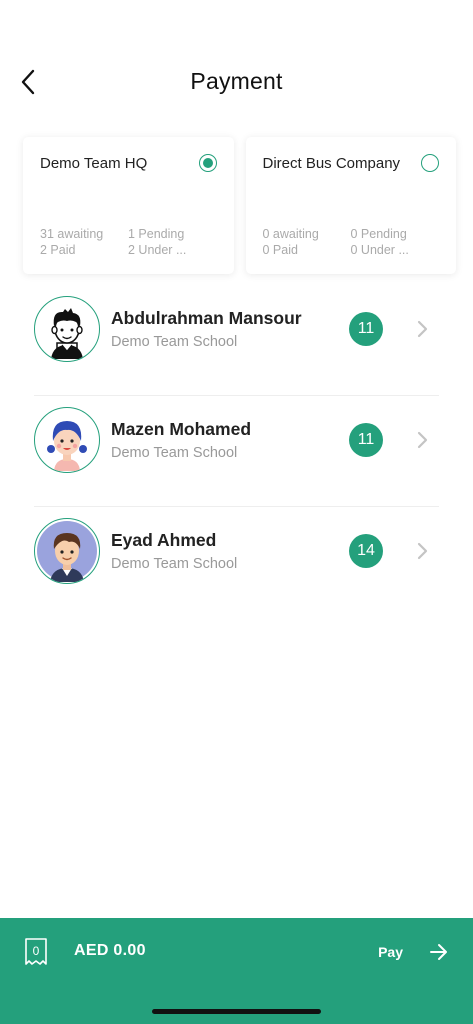 Image resolution: width=473 pixels, height=1024 pixels. Describe the element at coordinates (378, 234) in the screenshot. I see `pending-count: 0 Pending` at that location.